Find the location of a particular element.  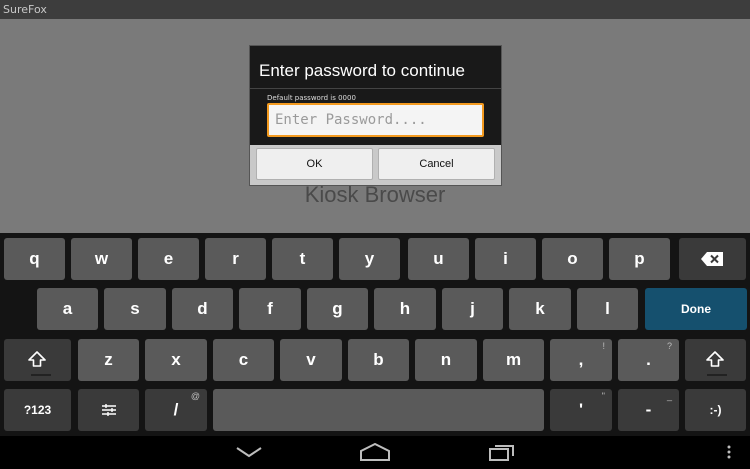

key-a: a is located at coordinates (67, 309).